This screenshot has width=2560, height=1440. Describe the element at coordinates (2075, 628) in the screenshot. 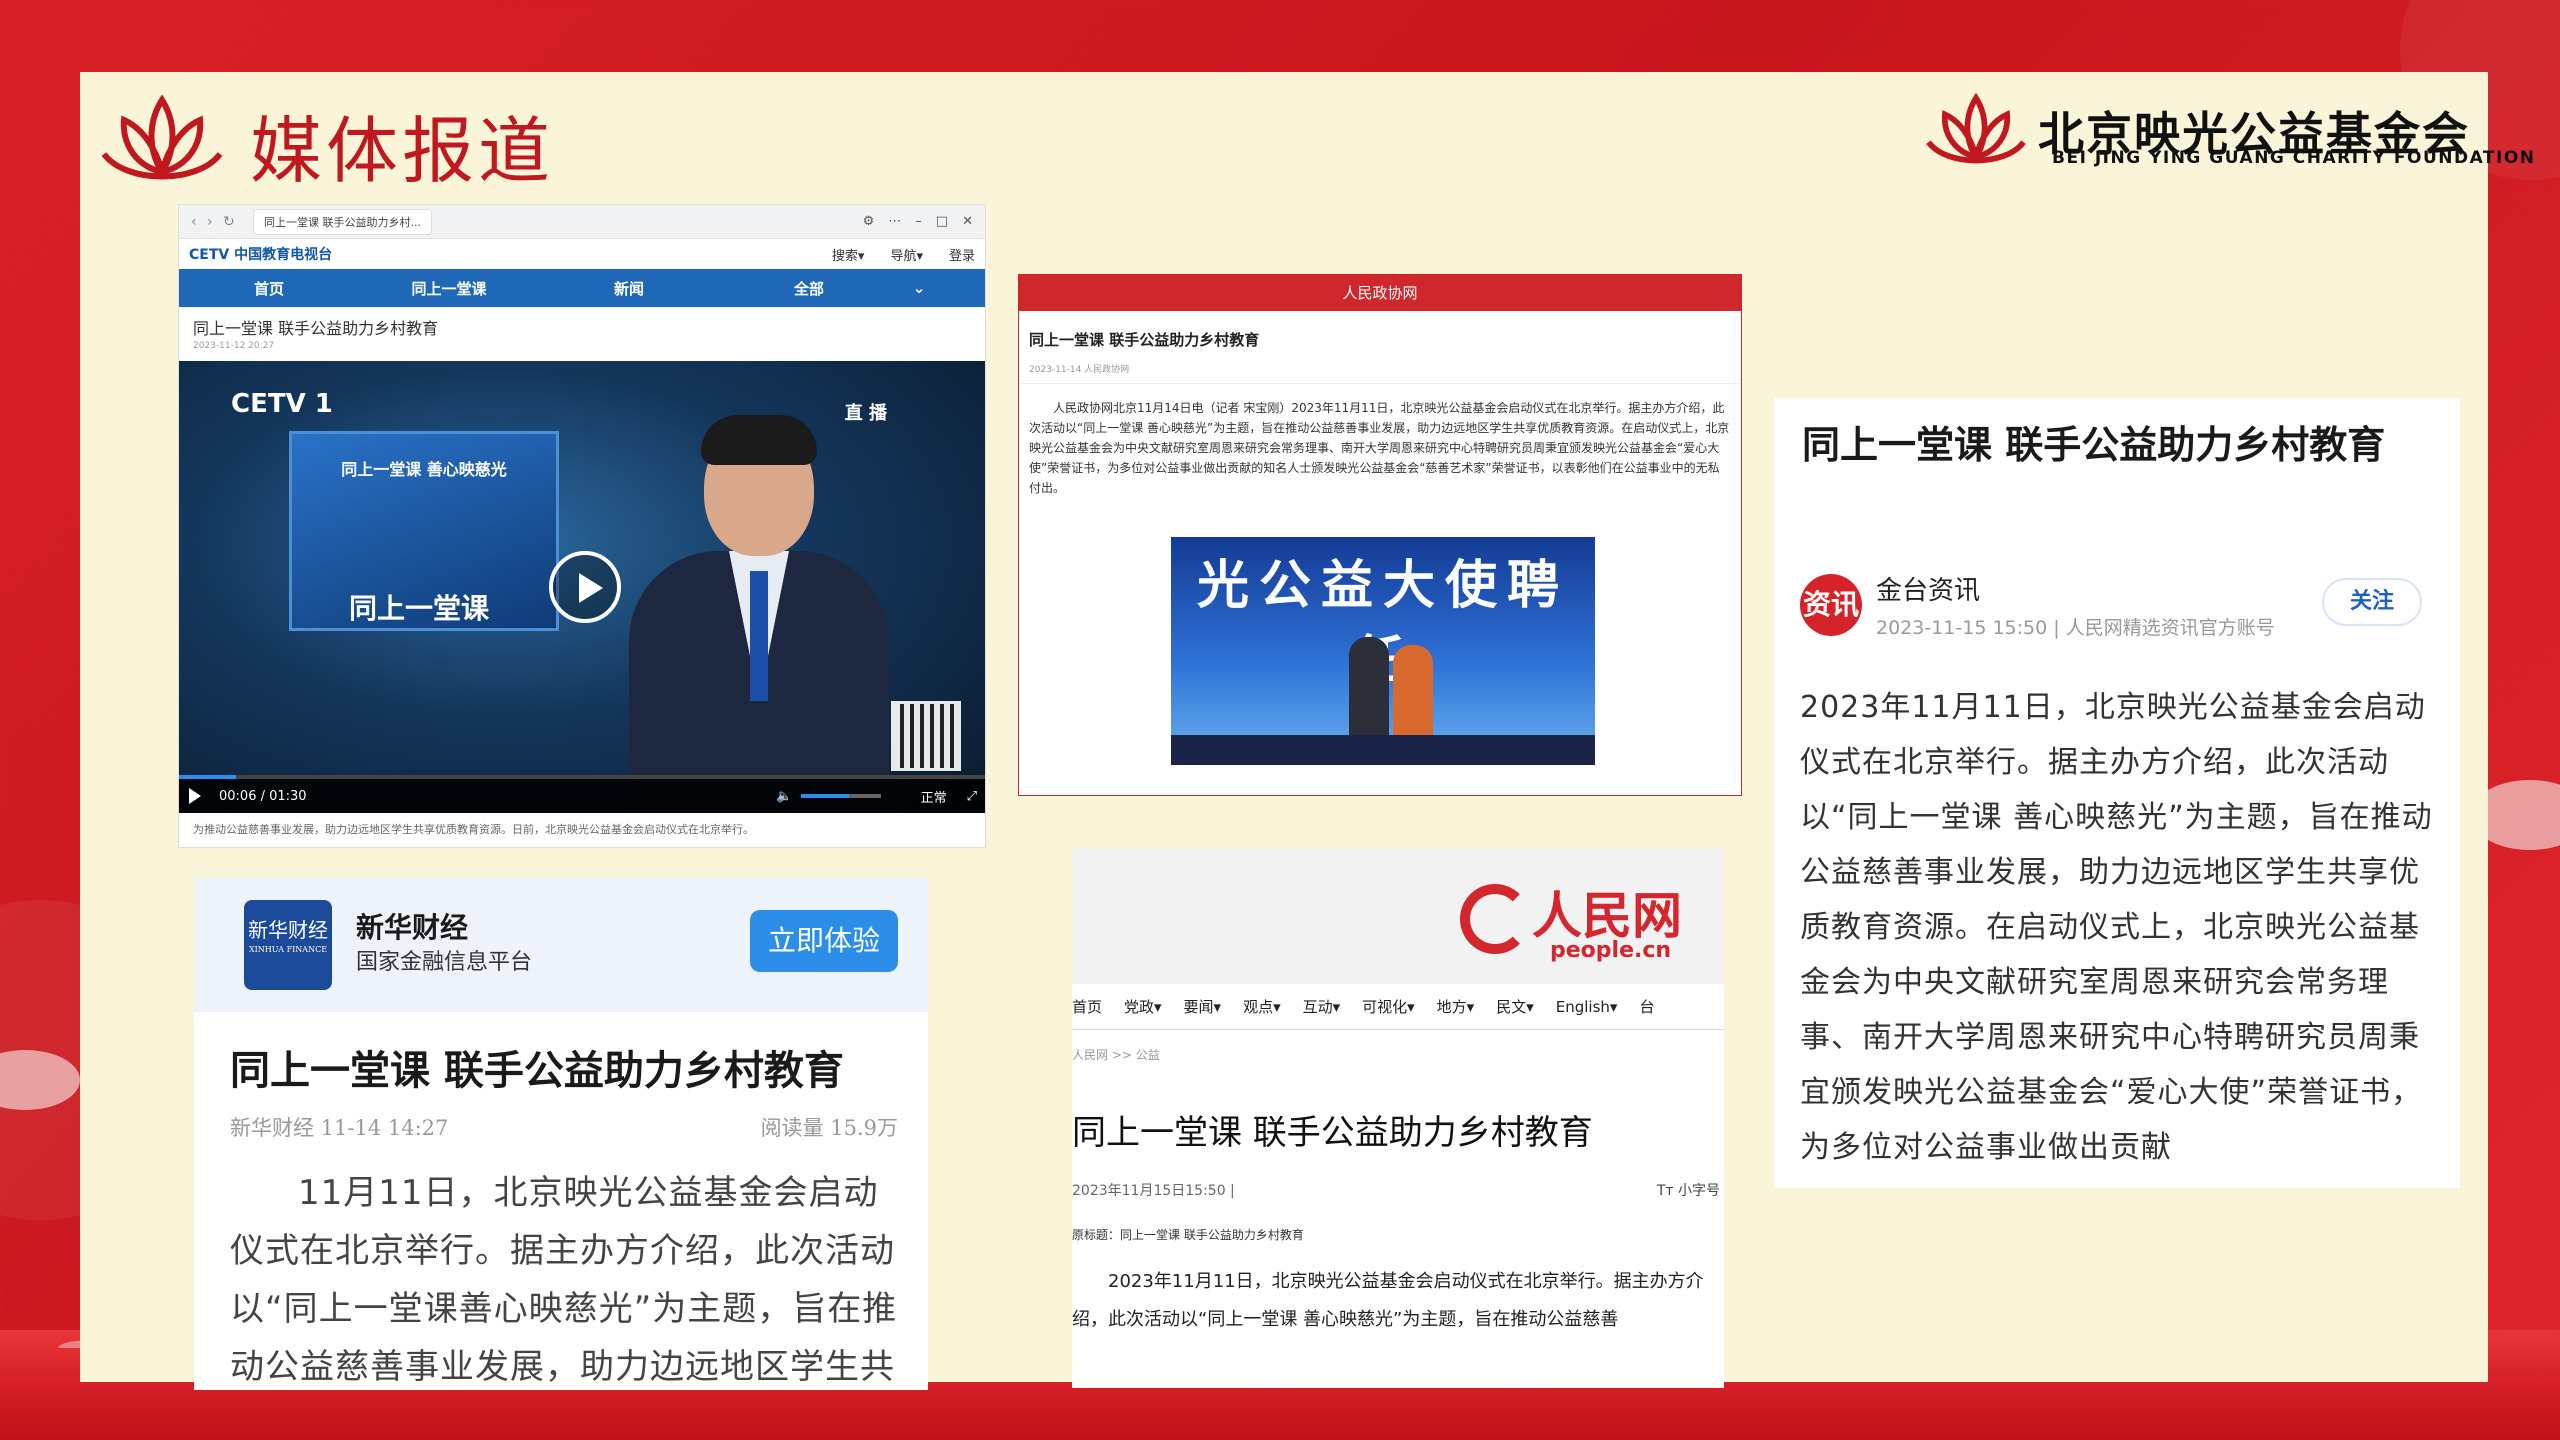

I see `source-meta: 2023-11-15 15:50 | 人民网精选资讯官方账号` at that location.